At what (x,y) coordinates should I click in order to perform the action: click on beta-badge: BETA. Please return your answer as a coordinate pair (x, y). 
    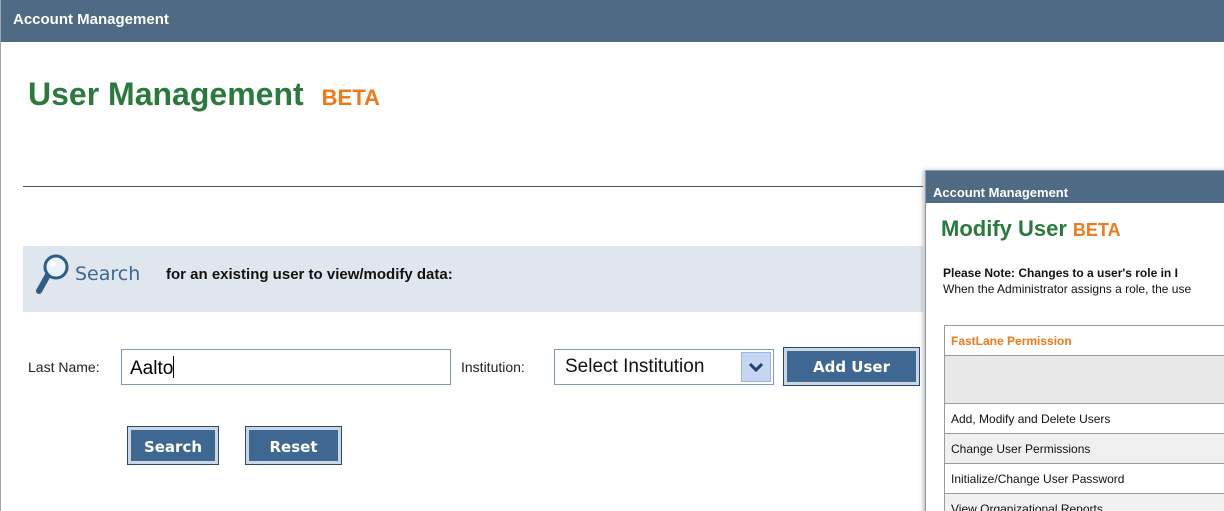
    Looking at the image, I should click on (350, 97).